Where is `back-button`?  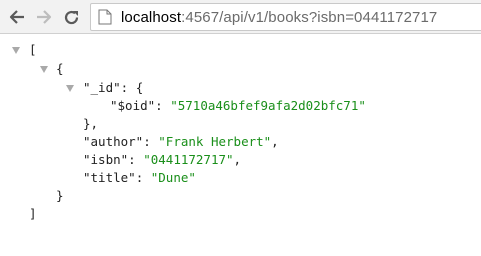
back-button is located at coordinates (17, 17).